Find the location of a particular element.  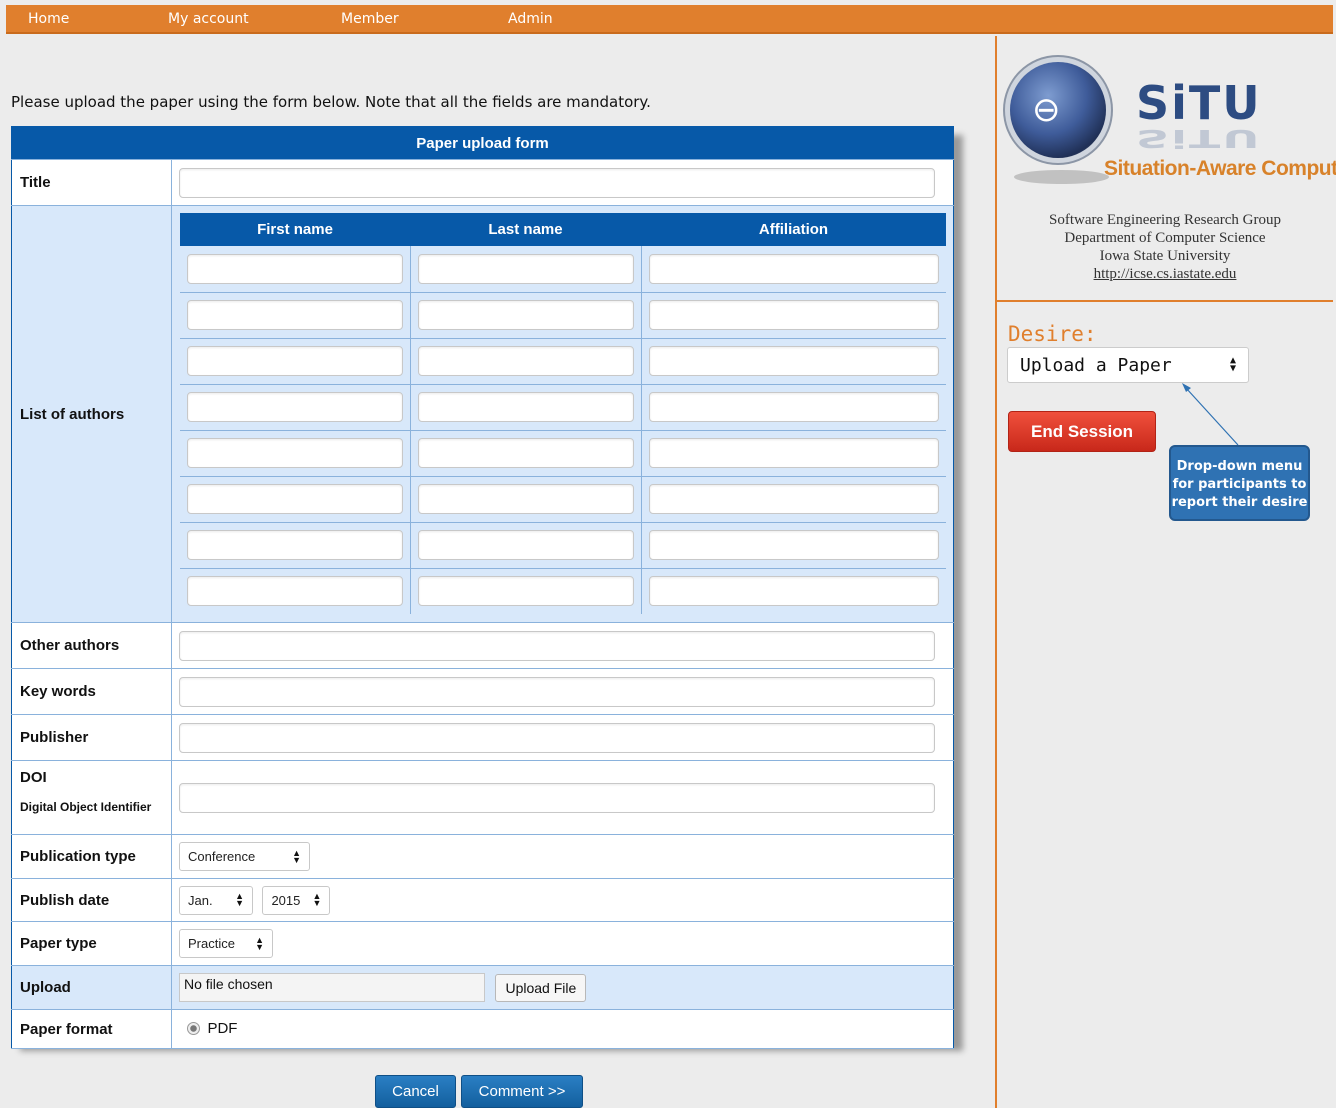

publication-type-select: Conference ▲ ▼ is located at coordinates (244, 856).